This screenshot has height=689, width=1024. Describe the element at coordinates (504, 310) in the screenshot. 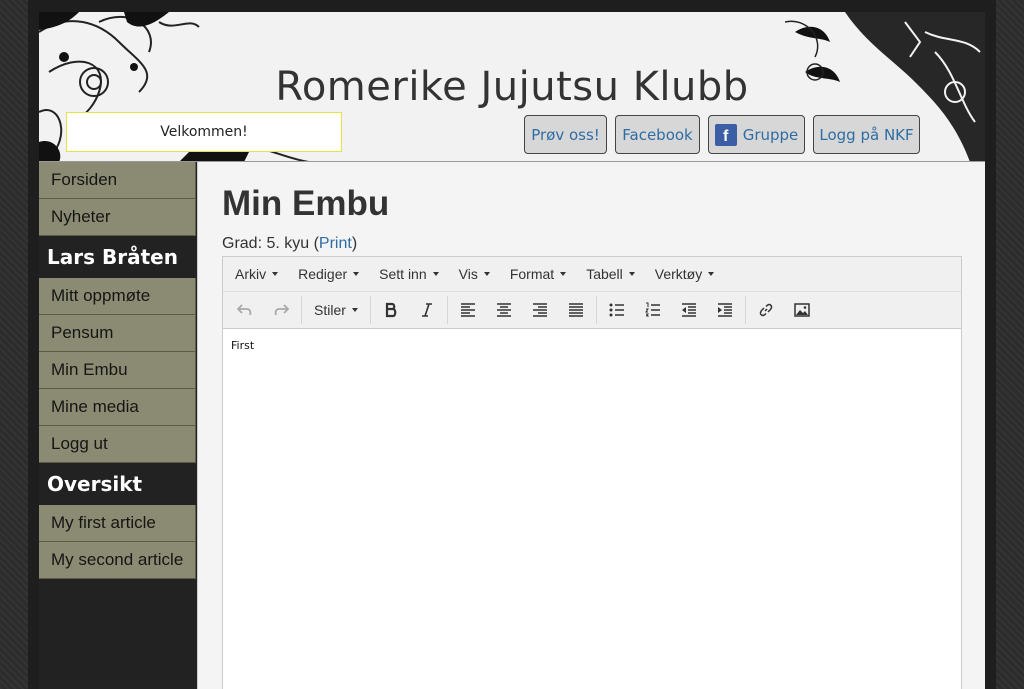

I see `align-center-icon` at that location.